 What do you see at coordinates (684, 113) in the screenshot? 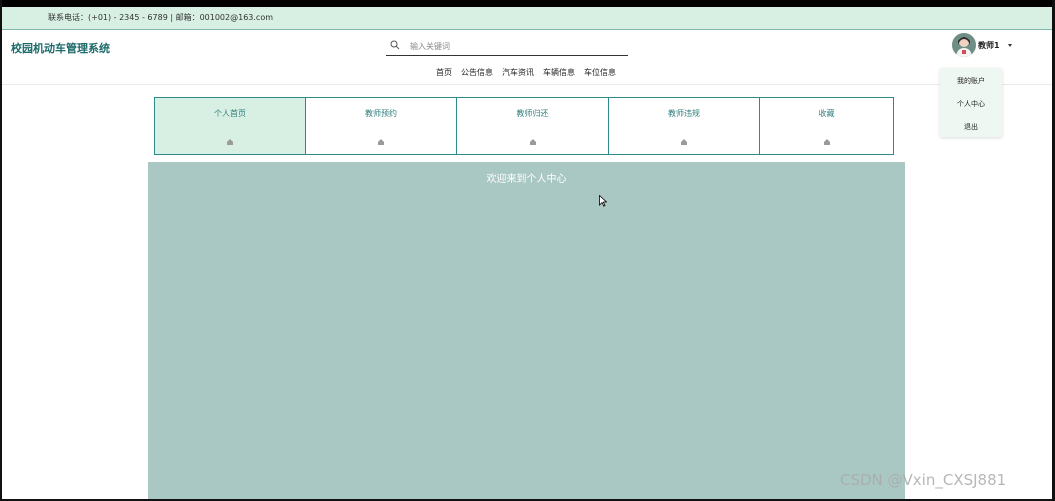
I see `tab-label: 教师违规` at bounding box center [684, 113].